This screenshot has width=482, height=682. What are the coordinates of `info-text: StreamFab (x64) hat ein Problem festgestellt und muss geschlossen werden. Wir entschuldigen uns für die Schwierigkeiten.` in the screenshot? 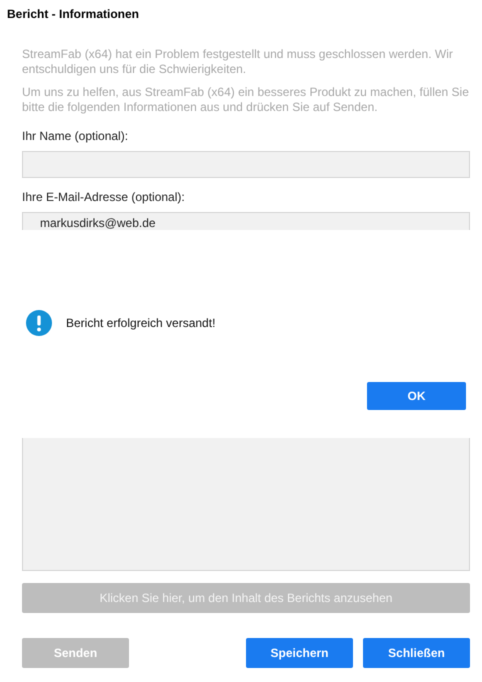 It's located at (238, 62).